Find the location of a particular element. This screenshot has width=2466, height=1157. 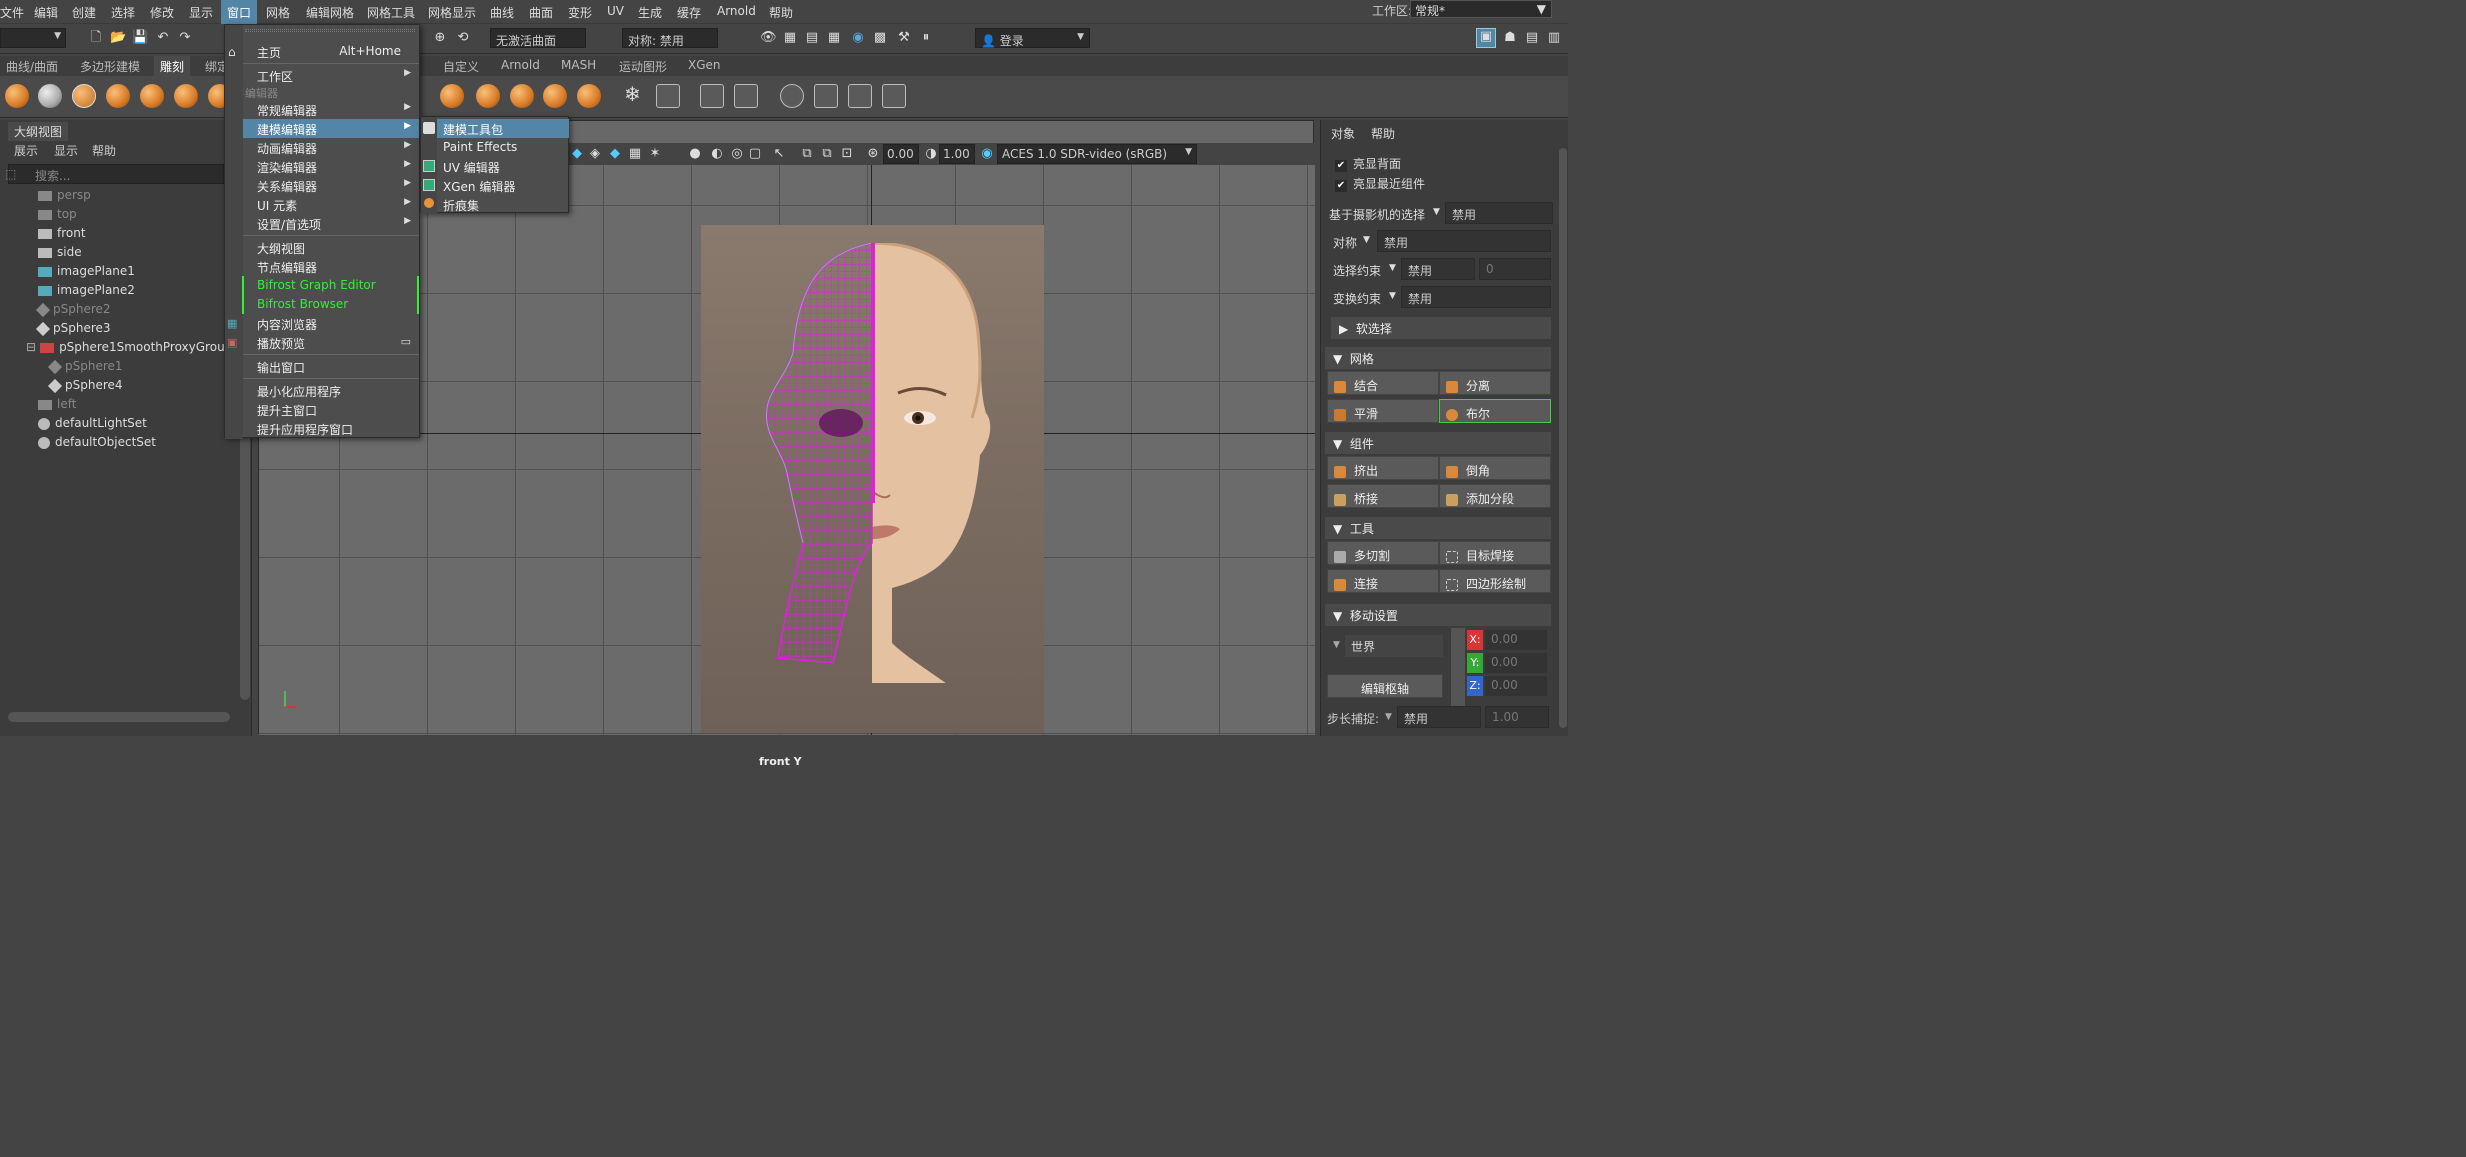

shelf-tab-poly: 多边形建模 is located at coordinates (110, 66).